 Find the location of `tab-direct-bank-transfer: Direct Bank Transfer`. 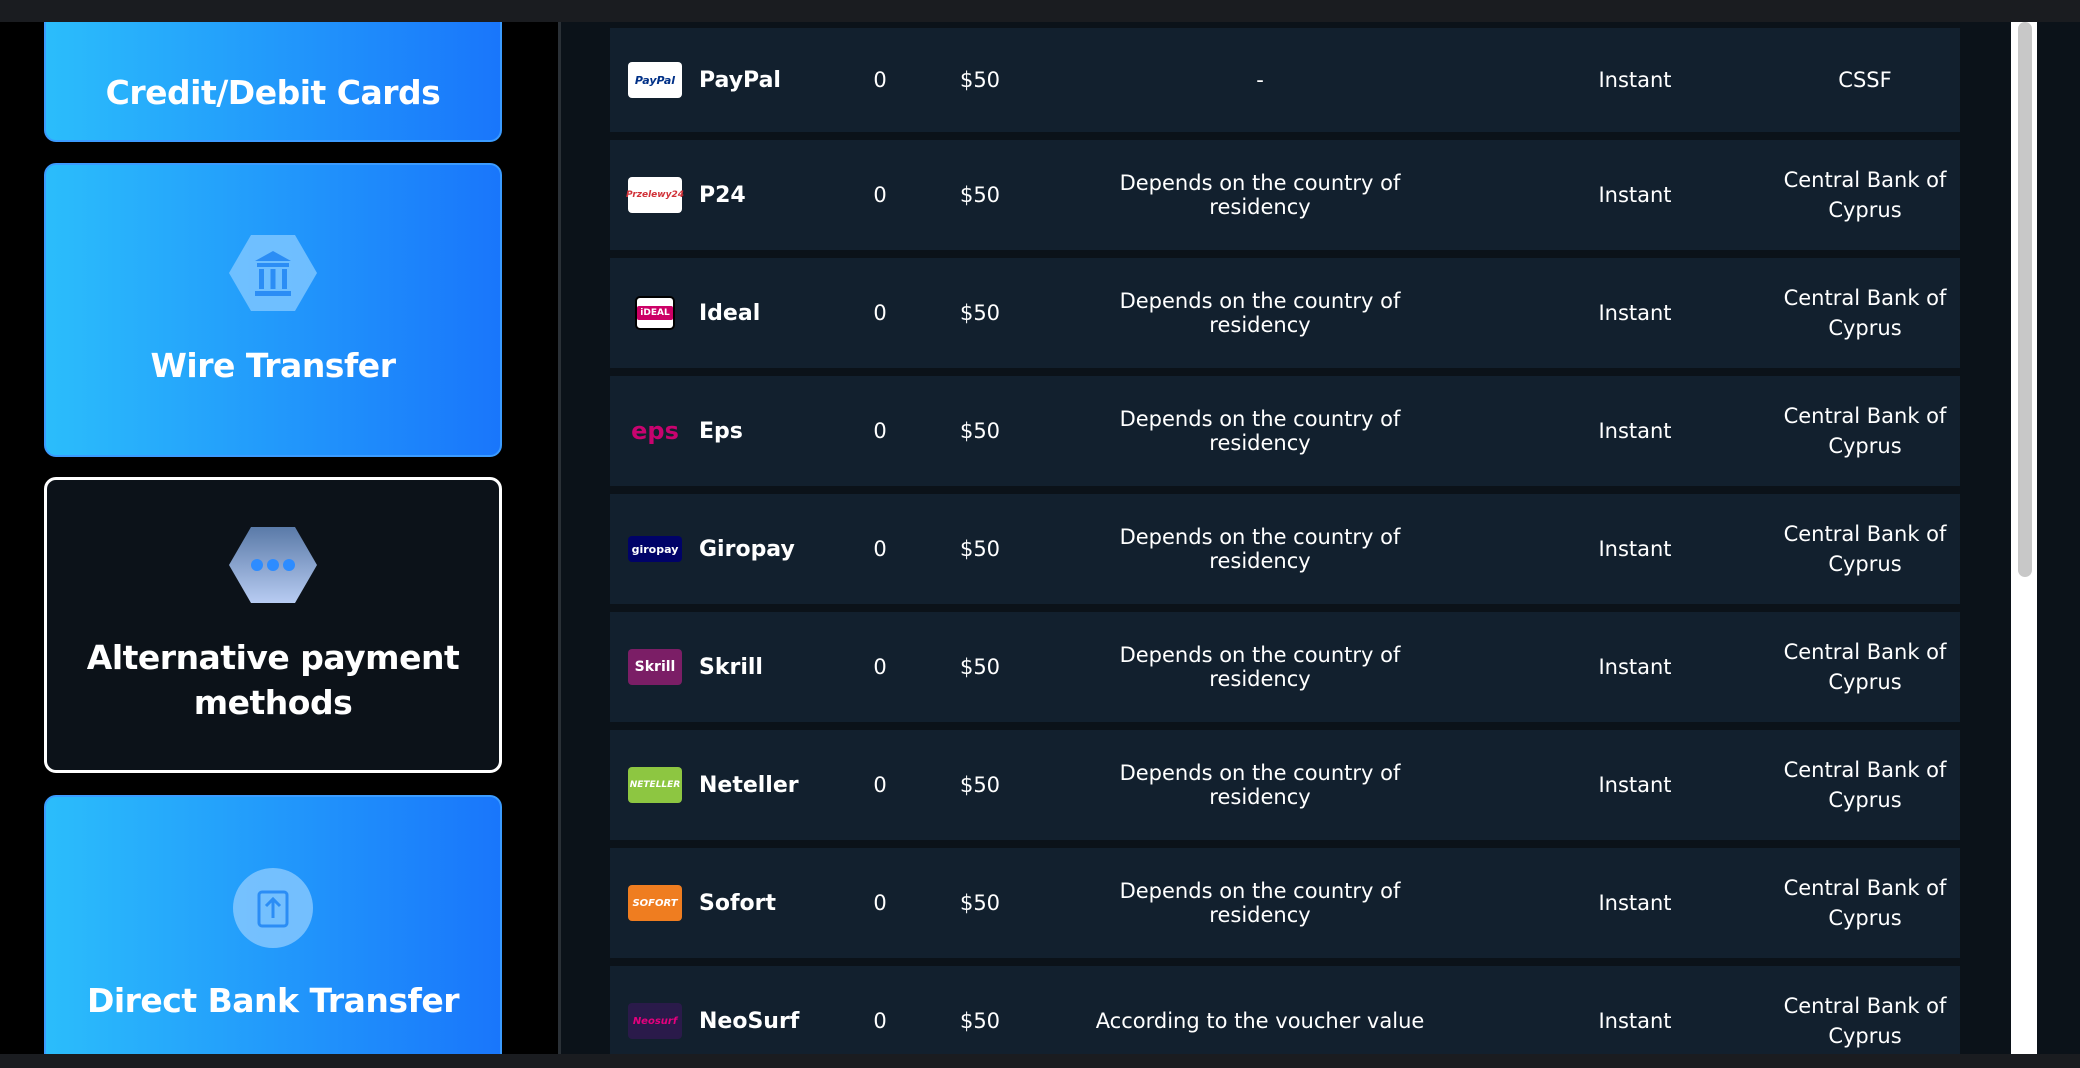

tab-direct-bank-transfer: Direct Bank Transfer is located at coordinates (273, 924).